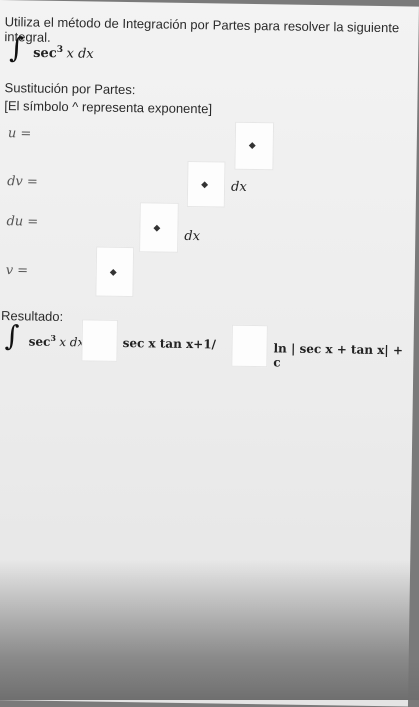 Image resolution: width=419 pixels, height=707 pixels. I want to click on integral-exponent: 3, so click(60, 49).